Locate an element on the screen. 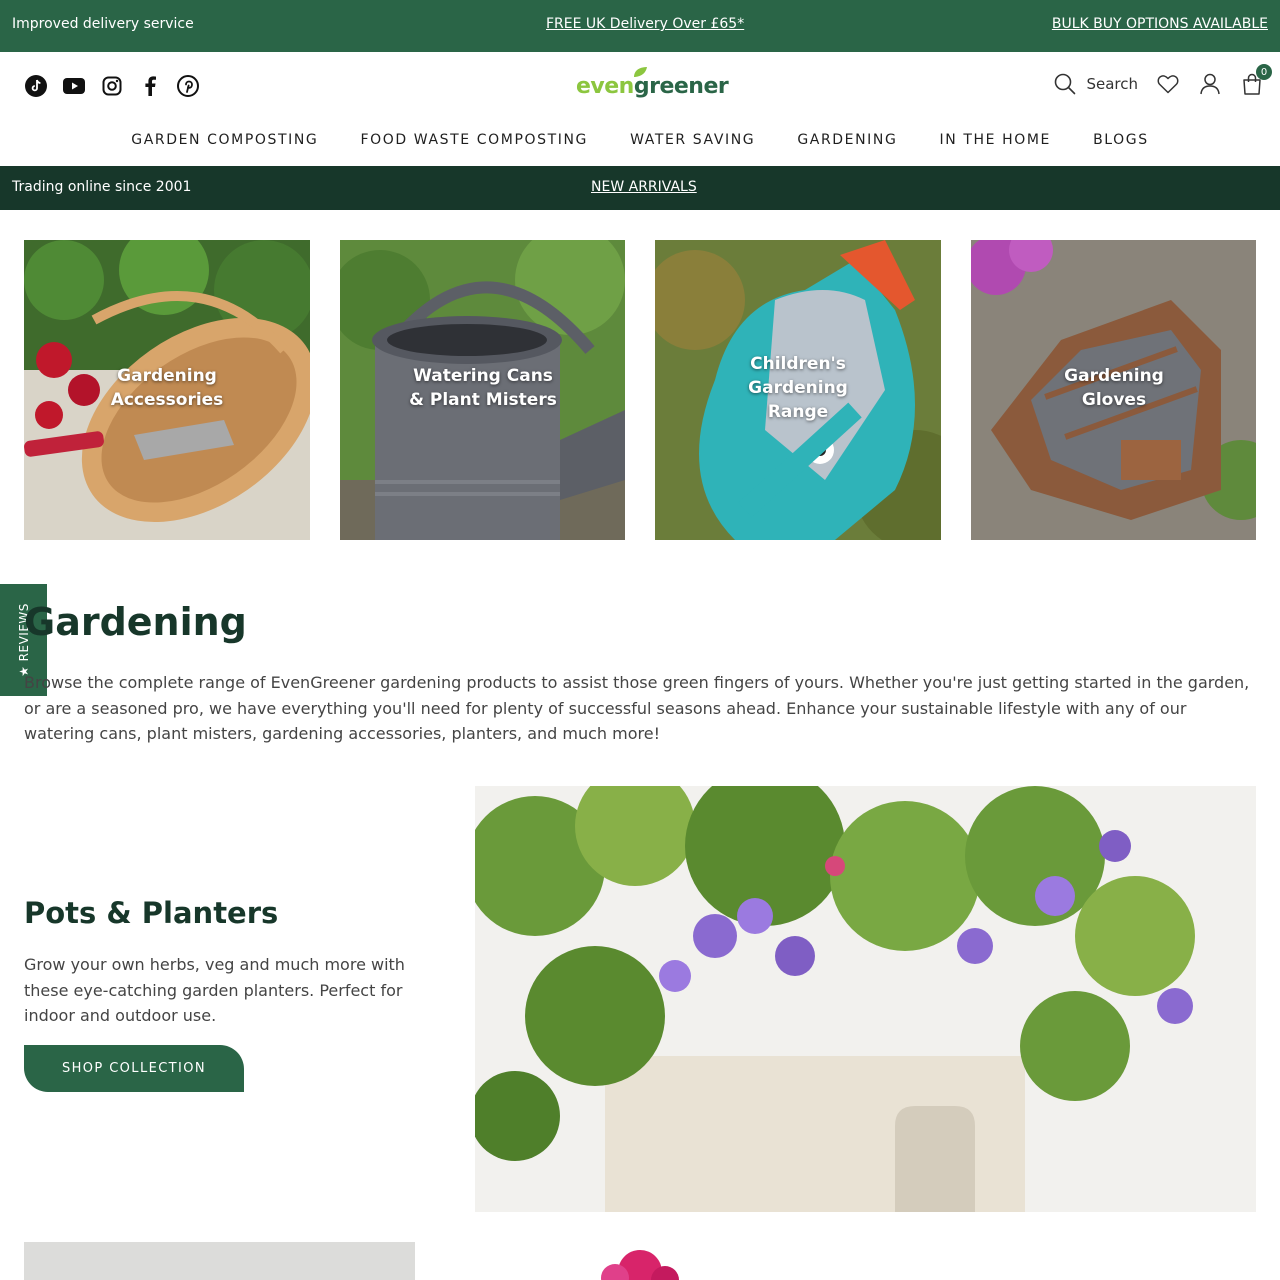 The width and height of the screenshot is (1280, 1280). wishlist-heart-icon is located at coordinates (1168, 84).